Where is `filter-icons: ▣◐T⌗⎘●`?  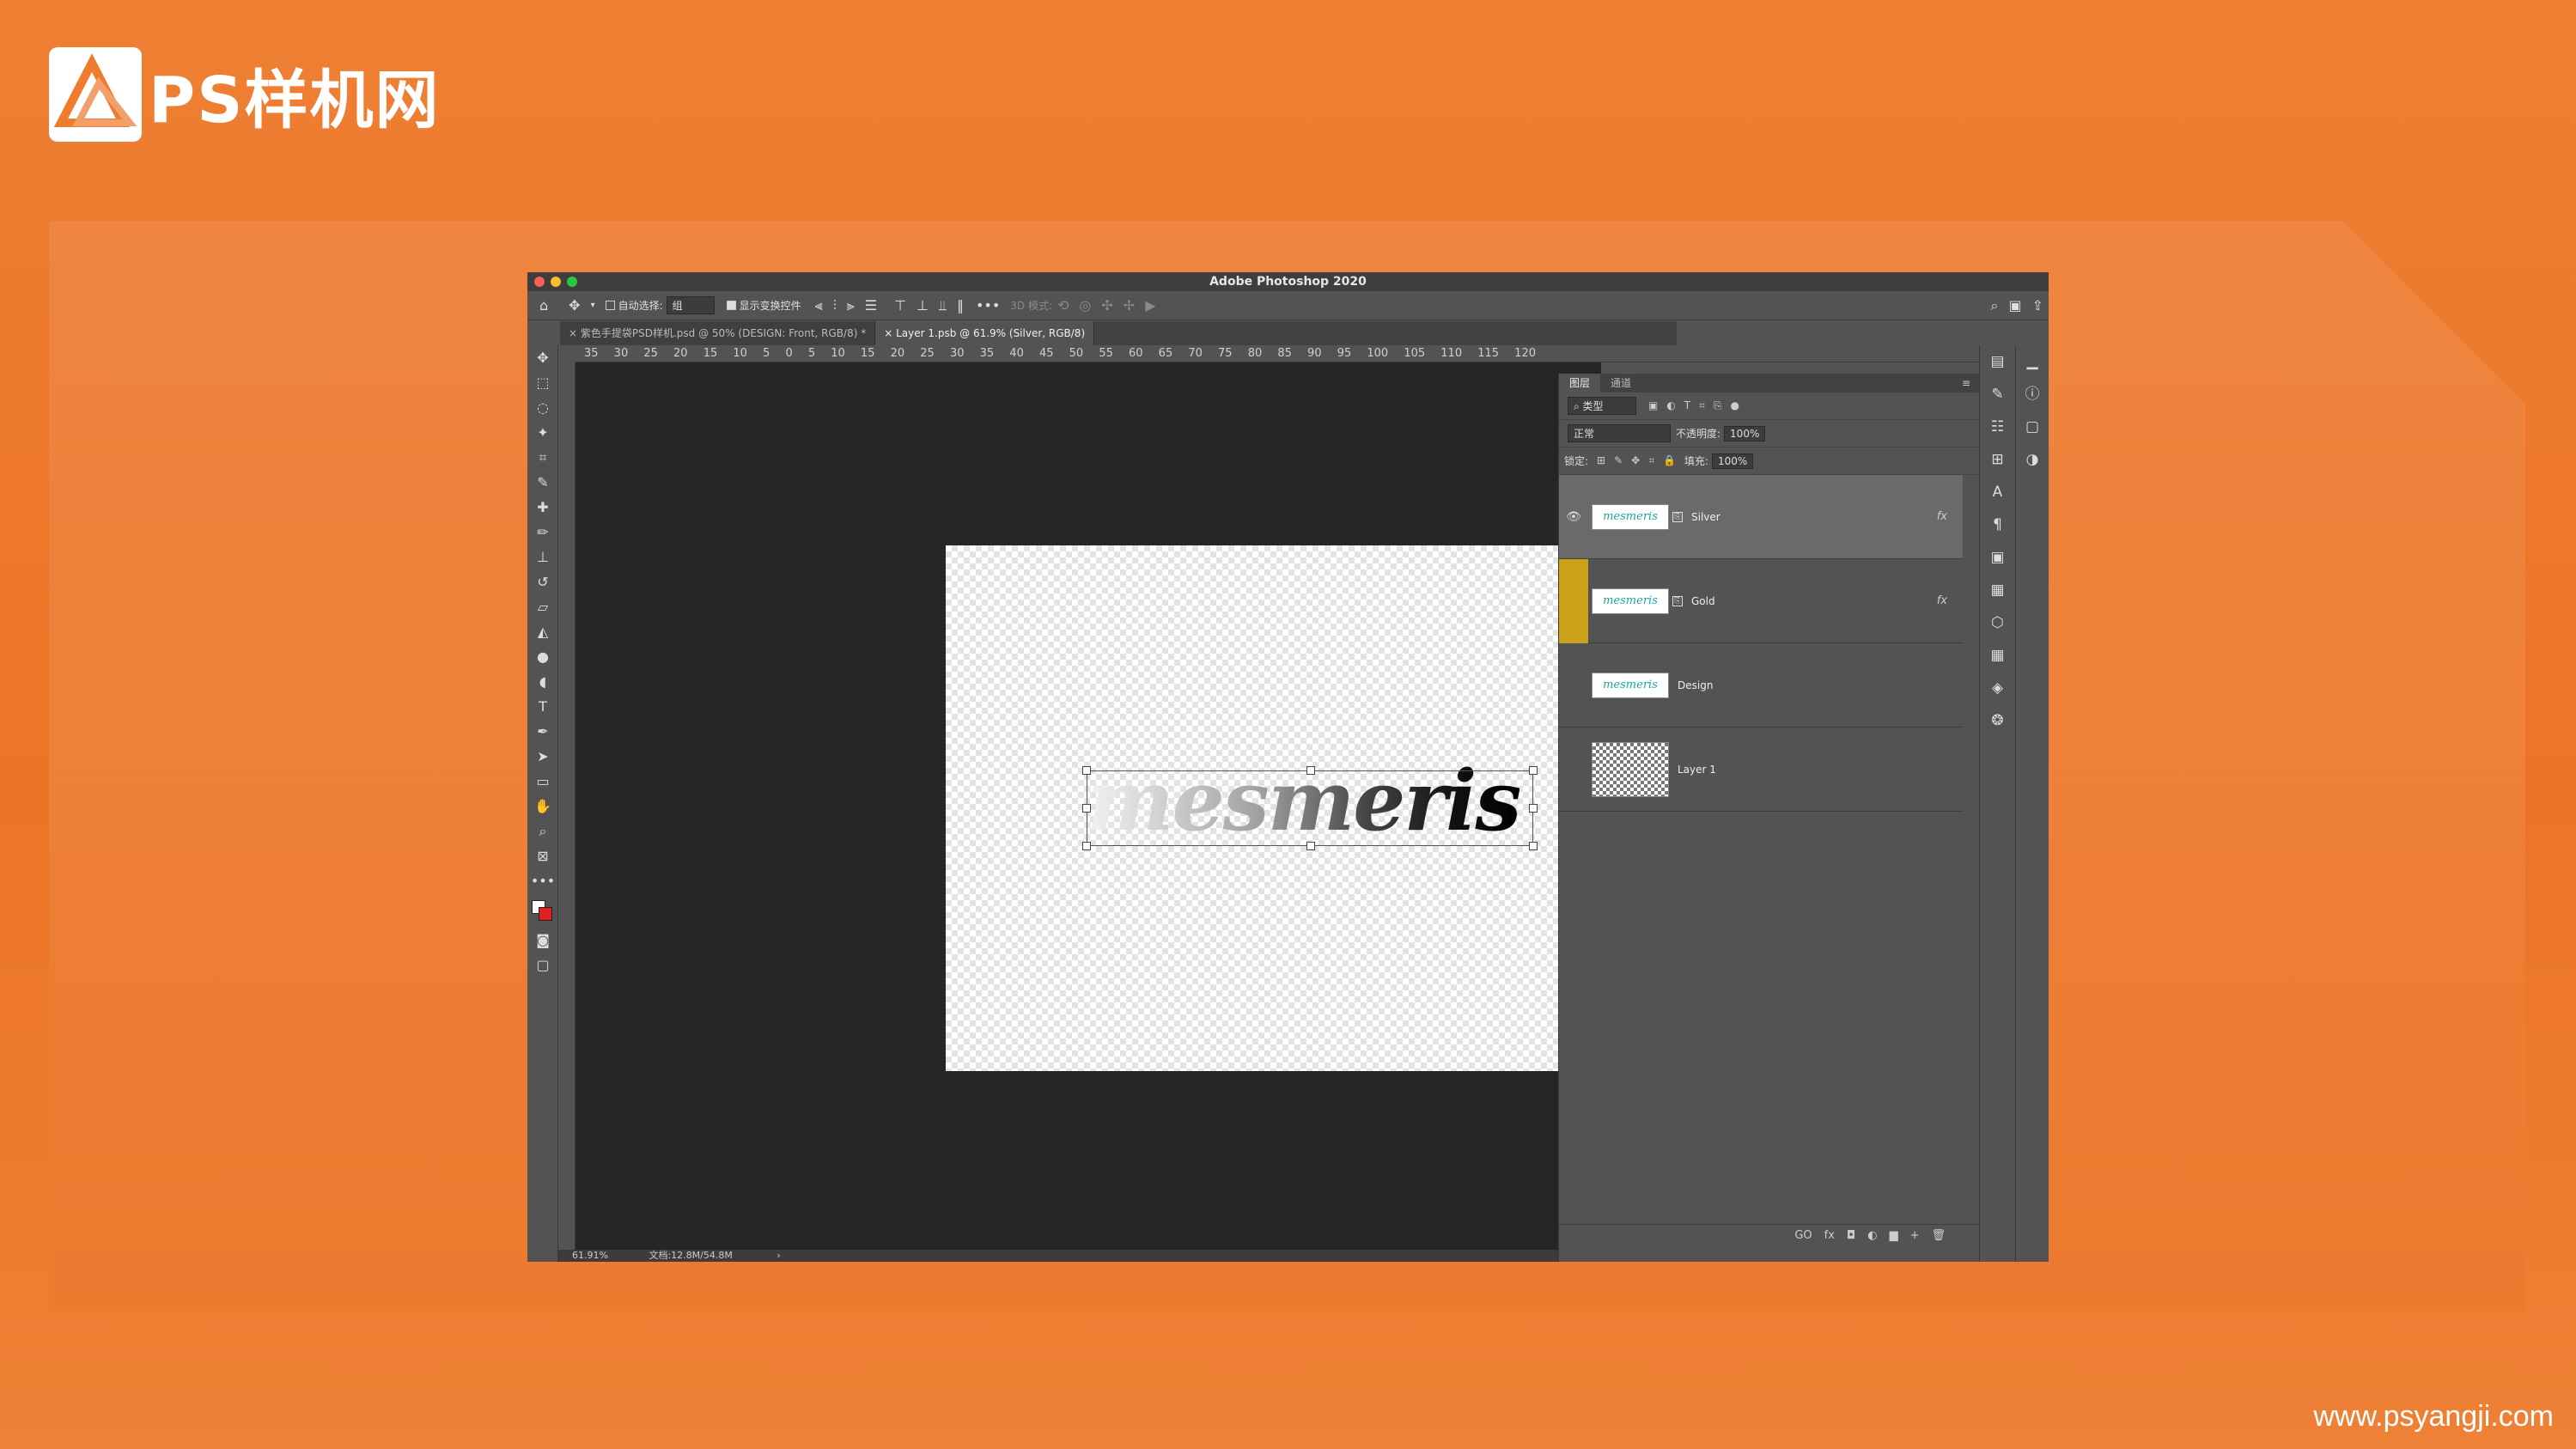 filter-icons: ▣◐T⌗⎘● is located at coordinates (1698, 405).